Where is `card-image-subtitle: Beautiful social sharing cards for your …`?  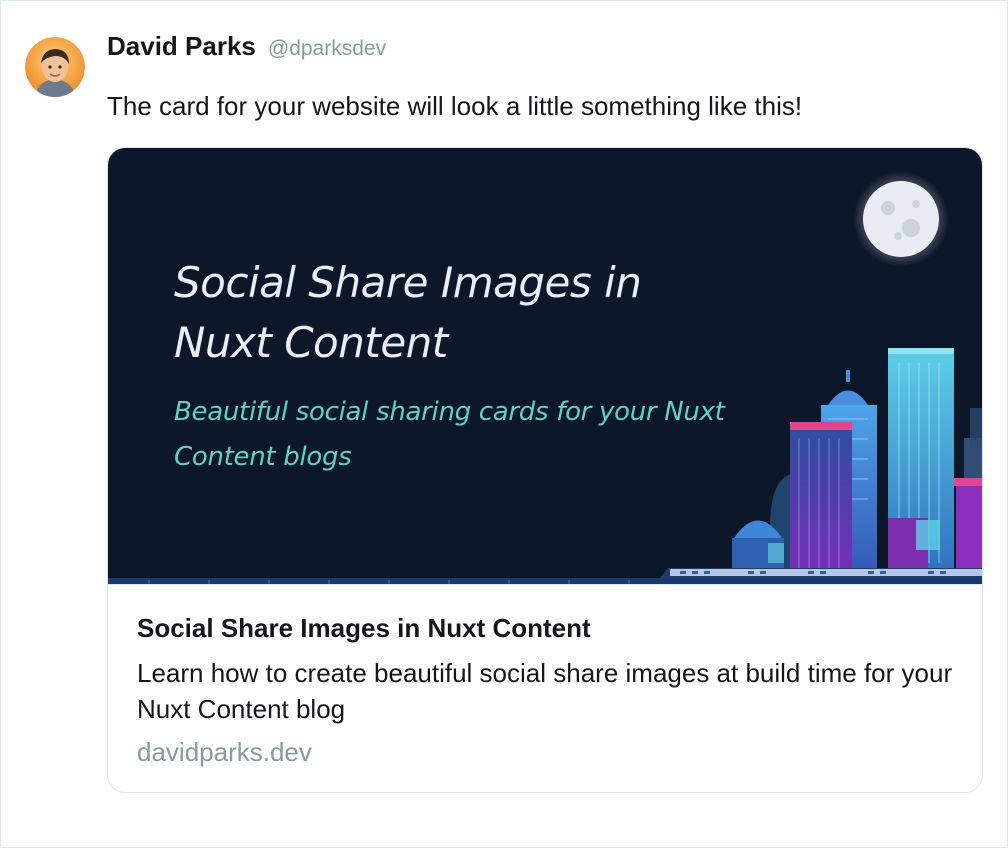 card-image-subtitle: Beautiful social sharing cards for your … is located at coordinates (449, 434).